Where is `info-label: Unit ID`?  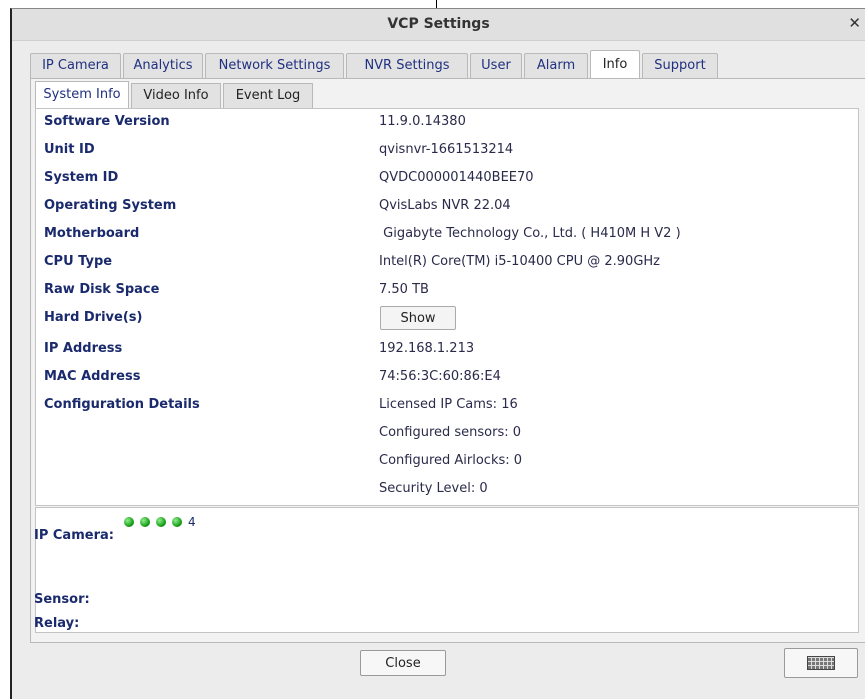
info-label: Unit ID is located at coordinates (69, 149).